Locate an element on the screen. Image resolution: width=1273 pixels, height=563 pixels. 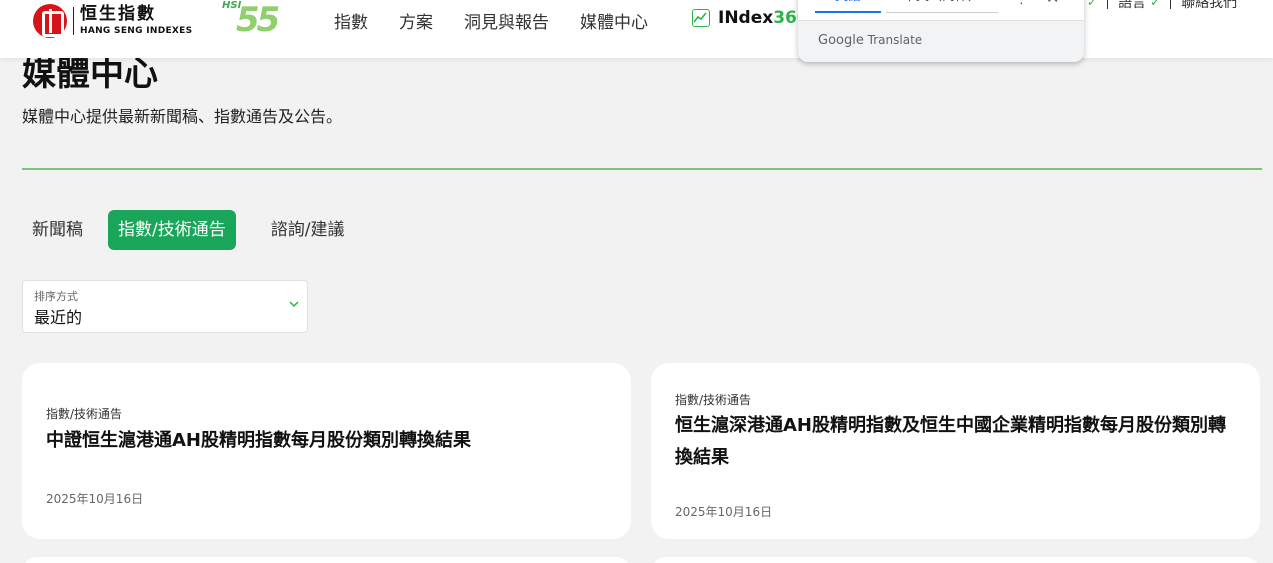
contact-us-link: 聯絡我們 is located at coordinates (1209, 6).